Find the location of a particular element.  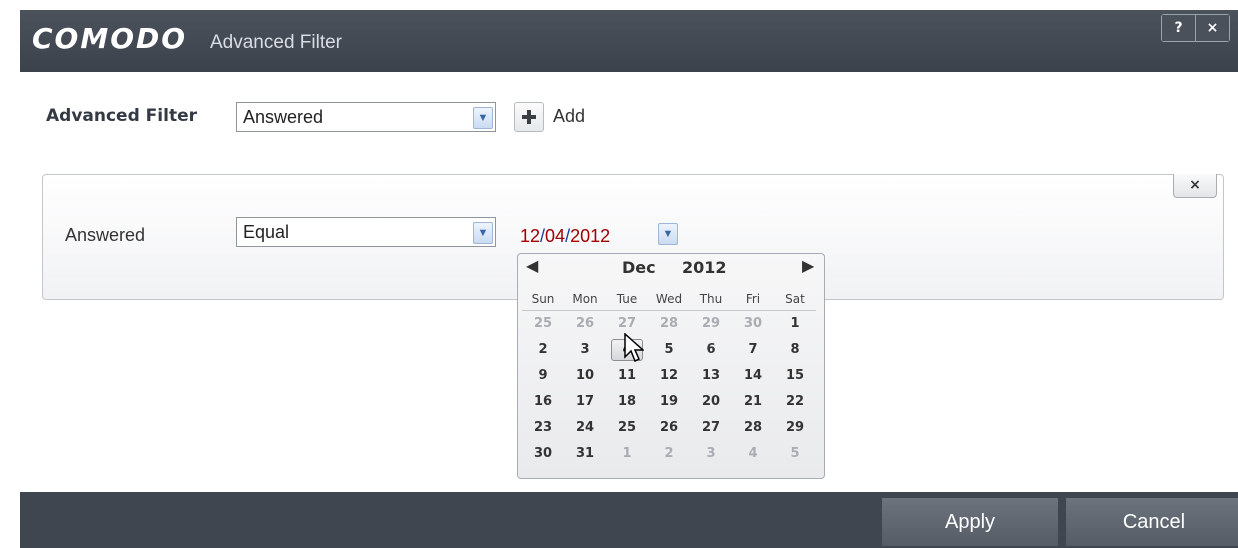

footer-bar: Apply Cancel is located at coordinates (629, 520).